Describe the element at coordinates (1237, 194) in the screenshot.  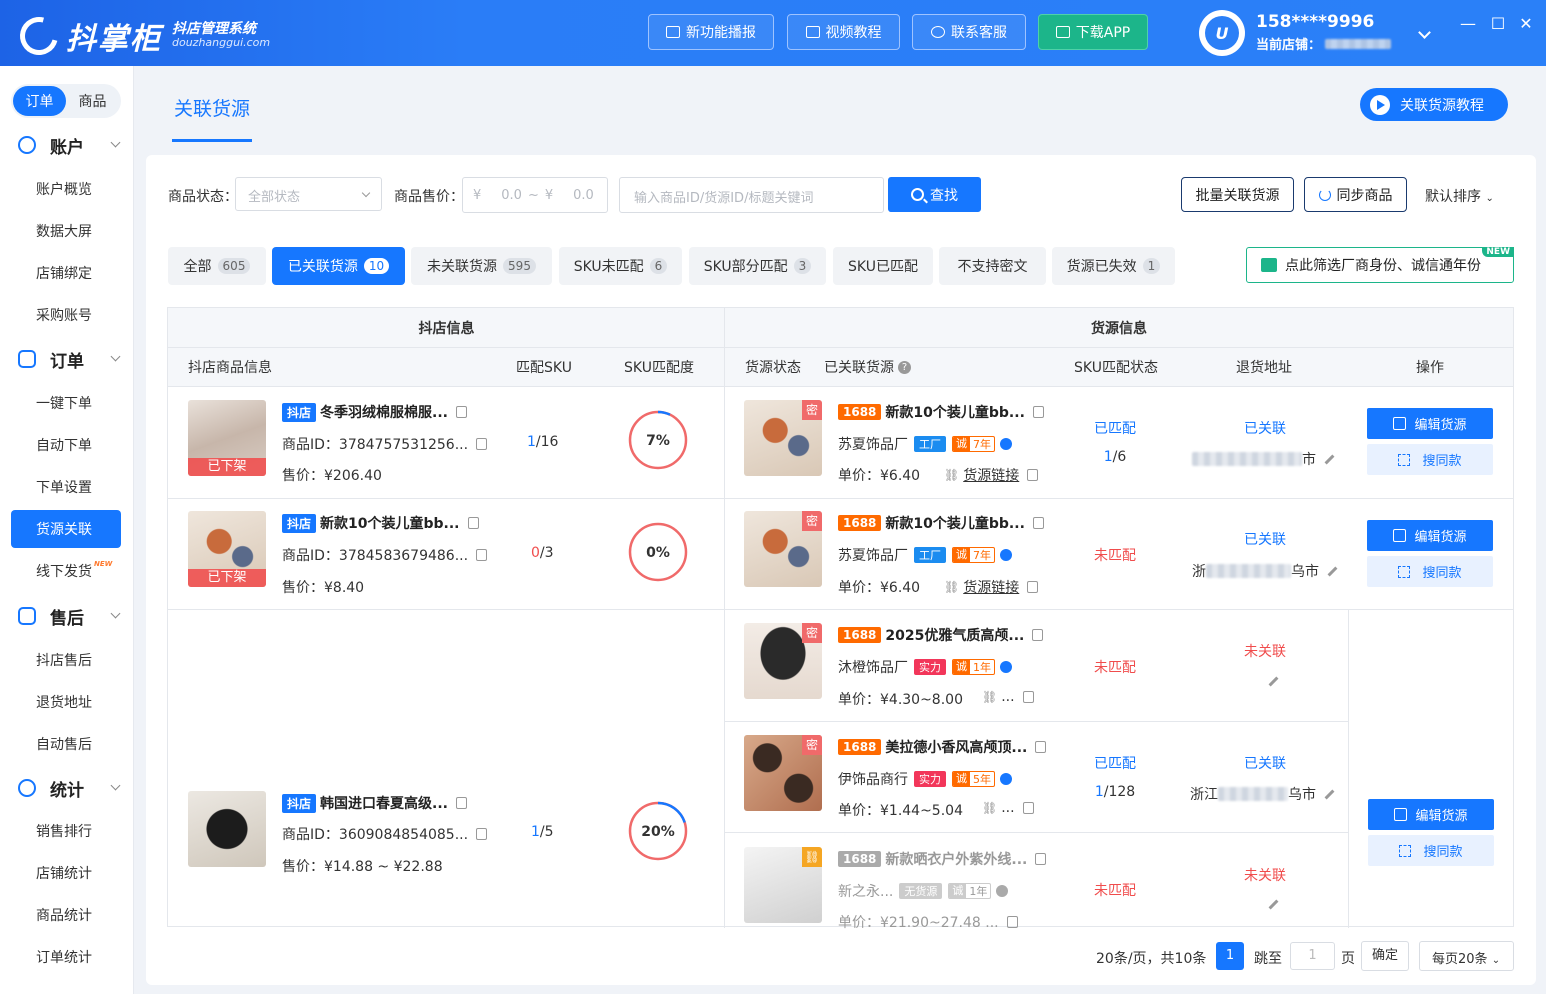
I see `batch-link-button: 批量关联货源` at that location.